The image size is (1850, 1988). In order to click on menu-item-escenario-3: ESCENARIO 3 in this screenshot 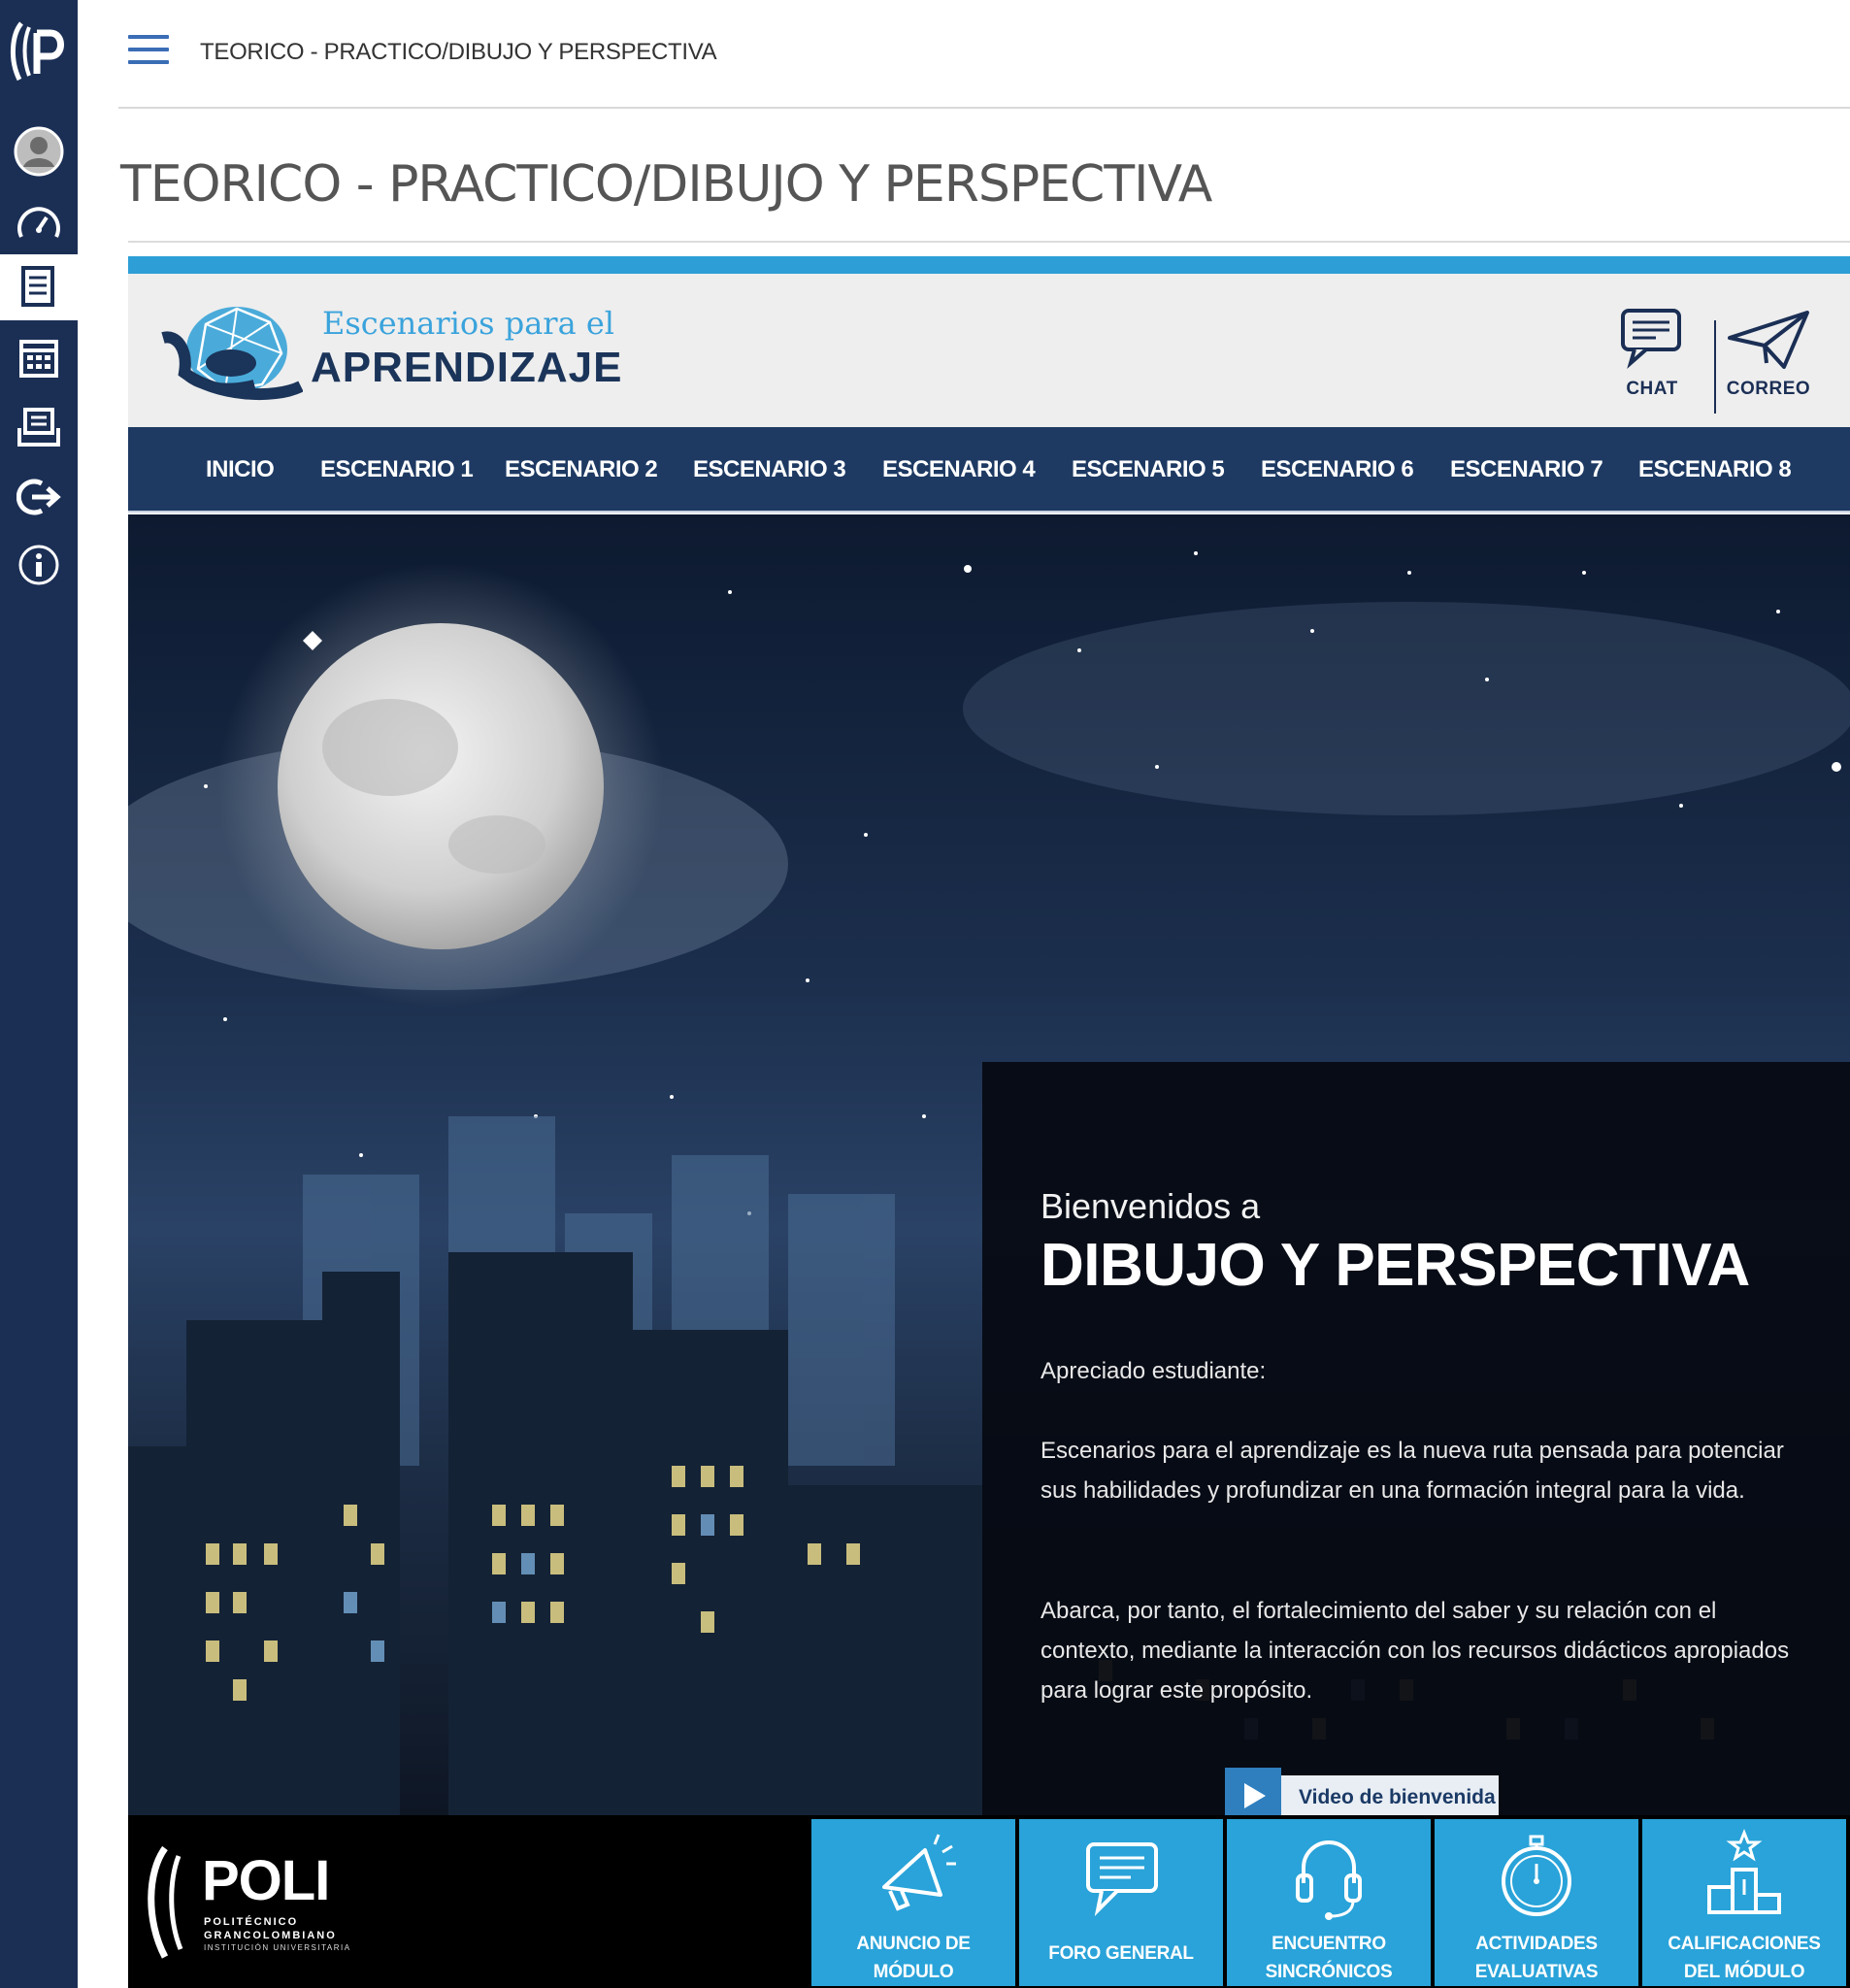, I will do `click(769, 469)`.